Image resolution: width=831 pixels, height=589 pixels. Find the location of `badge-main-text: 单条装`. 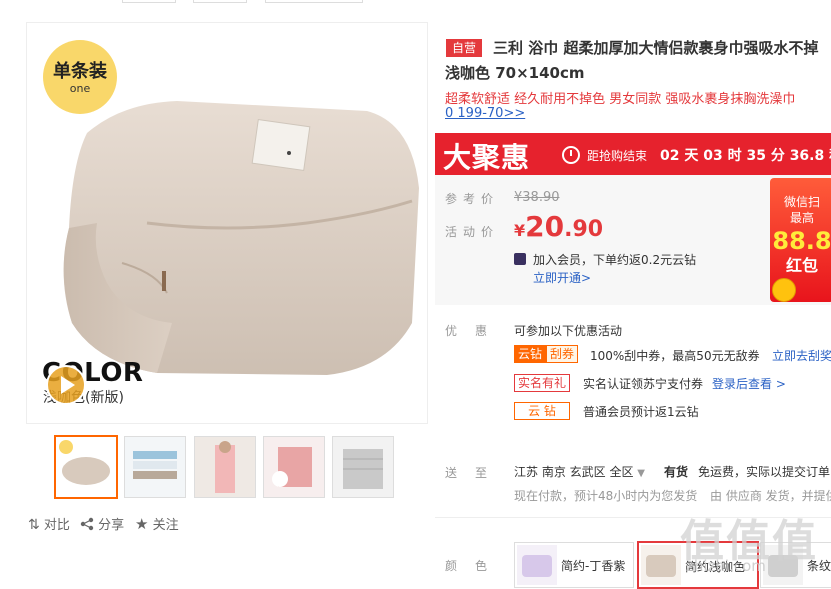

badge-main-text: 单条装 is located at coordinates (80, 71).